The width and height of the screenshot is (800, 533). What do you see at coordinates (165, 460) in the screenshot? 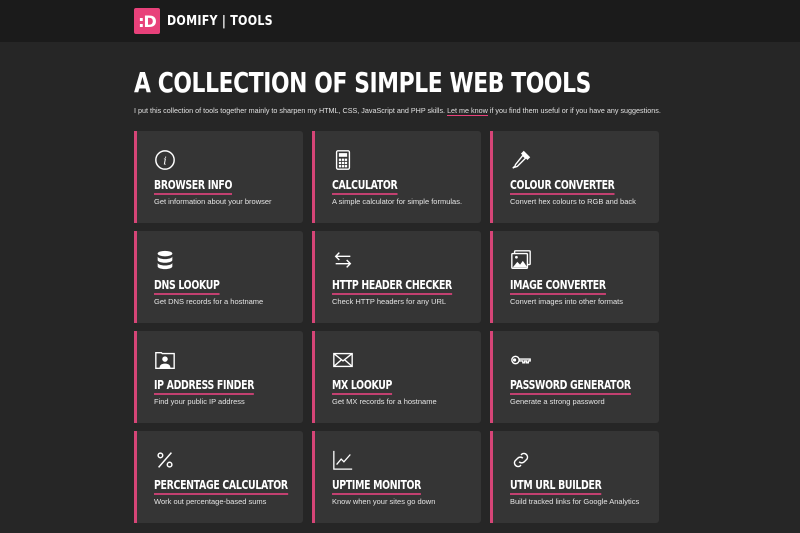
I see `percent-icon` at bounding box center [165, 460].